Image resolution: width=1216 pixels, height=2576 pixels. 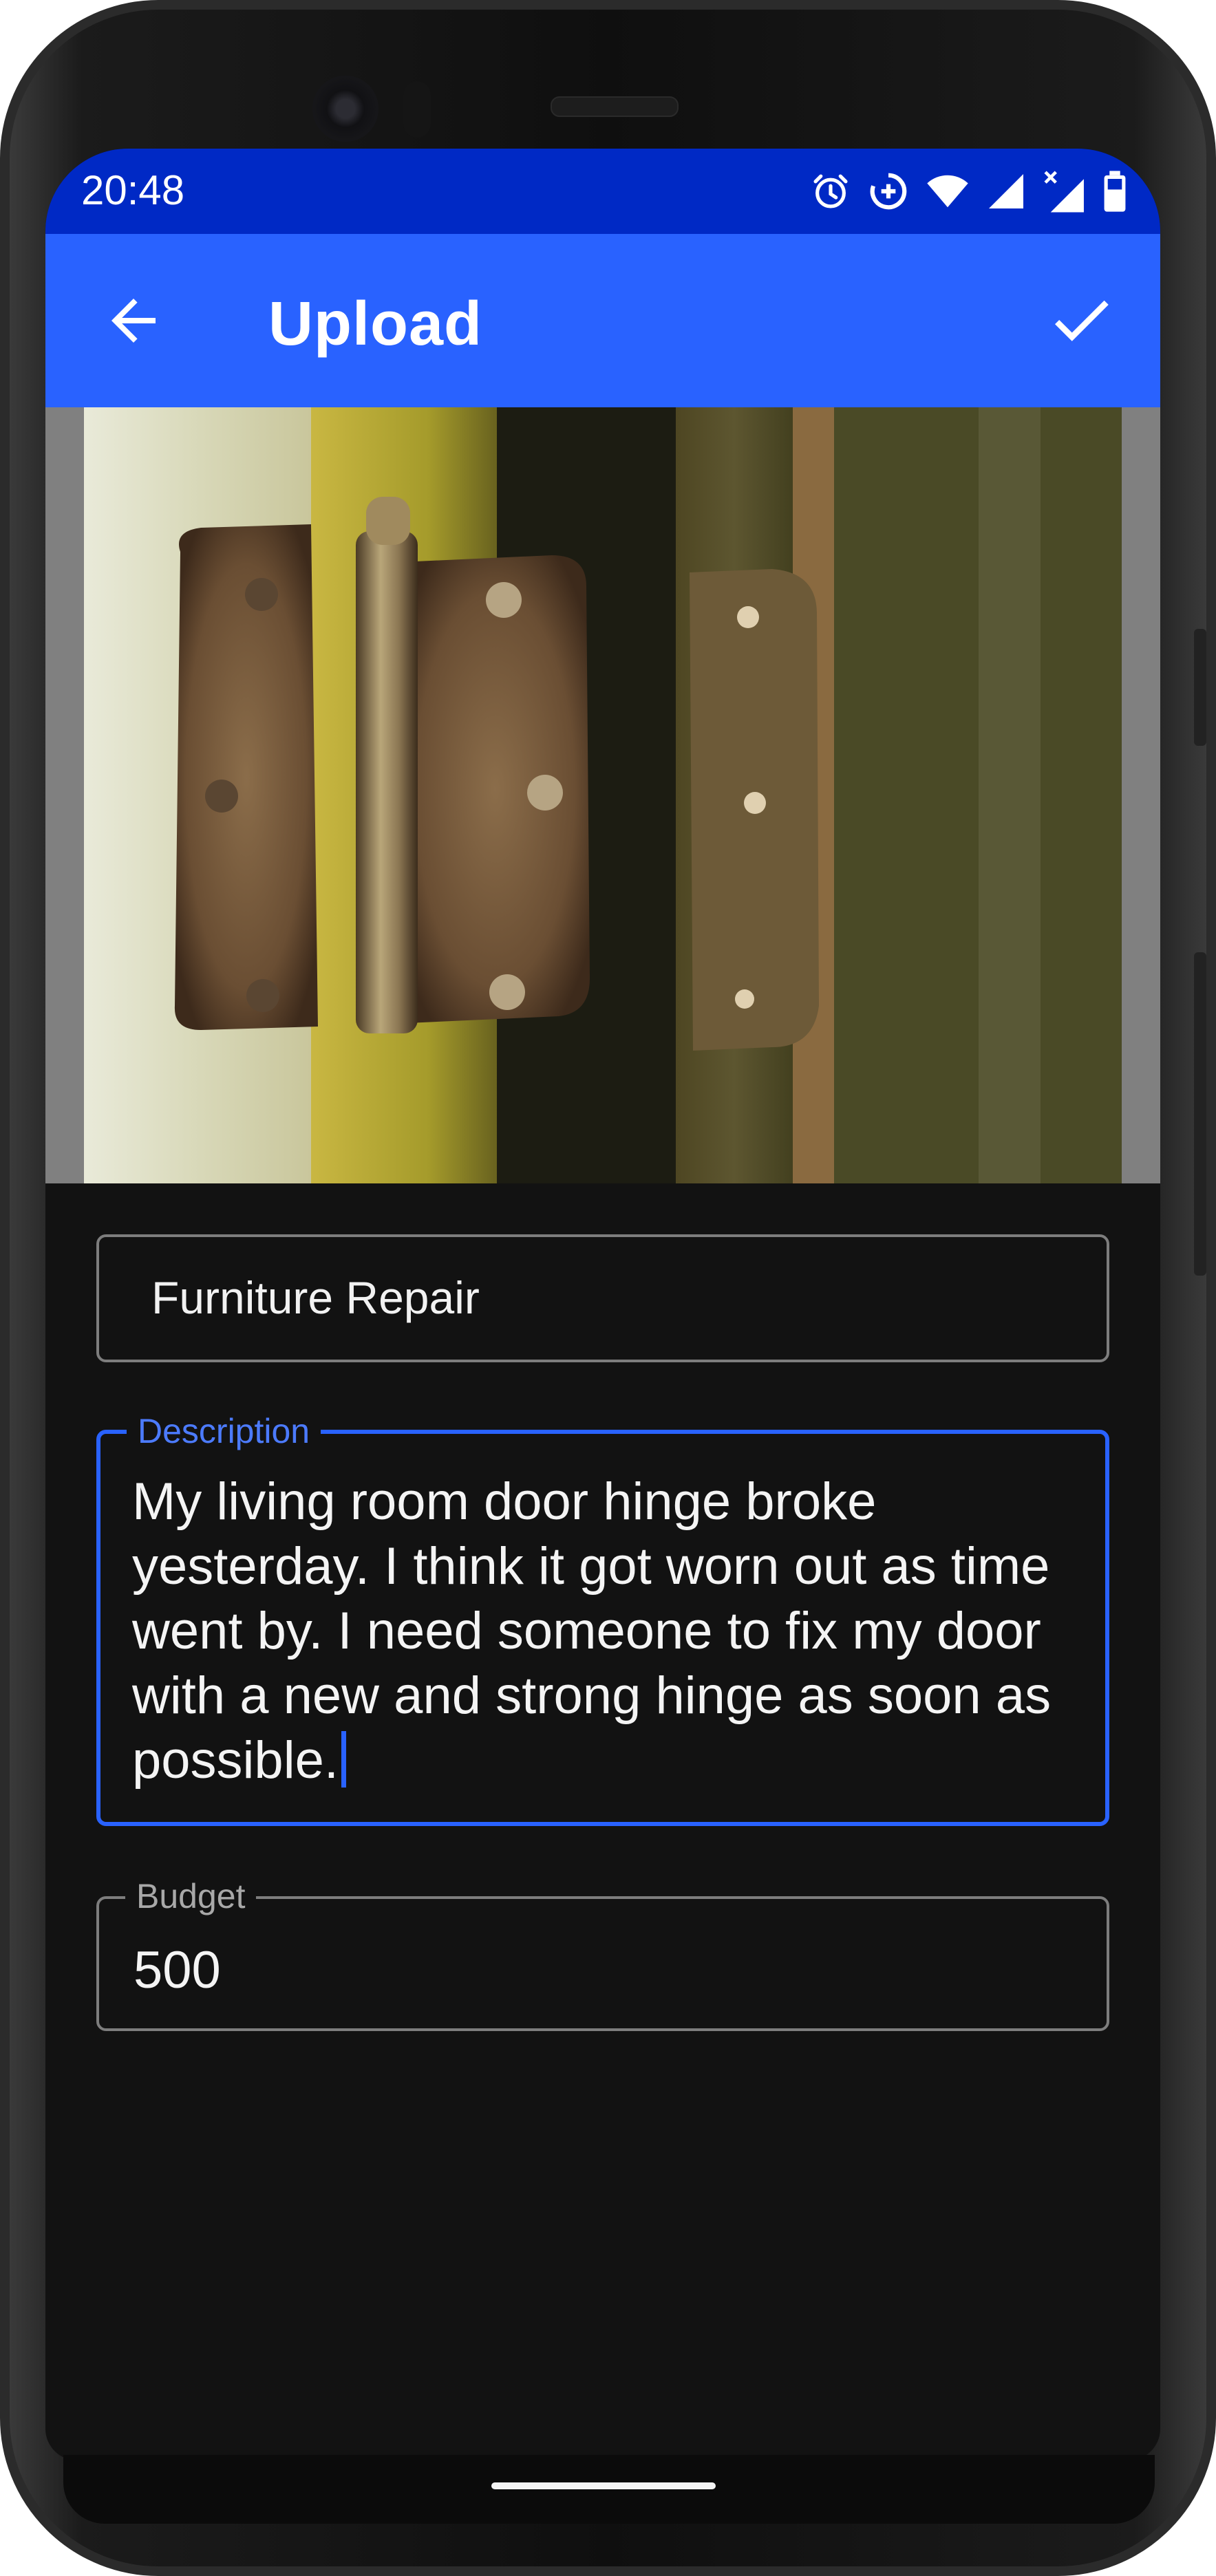 What do you see at coordinates (1200, 687) in the screenshot?
I see `volume-button` at bounding box center [1200, 687].